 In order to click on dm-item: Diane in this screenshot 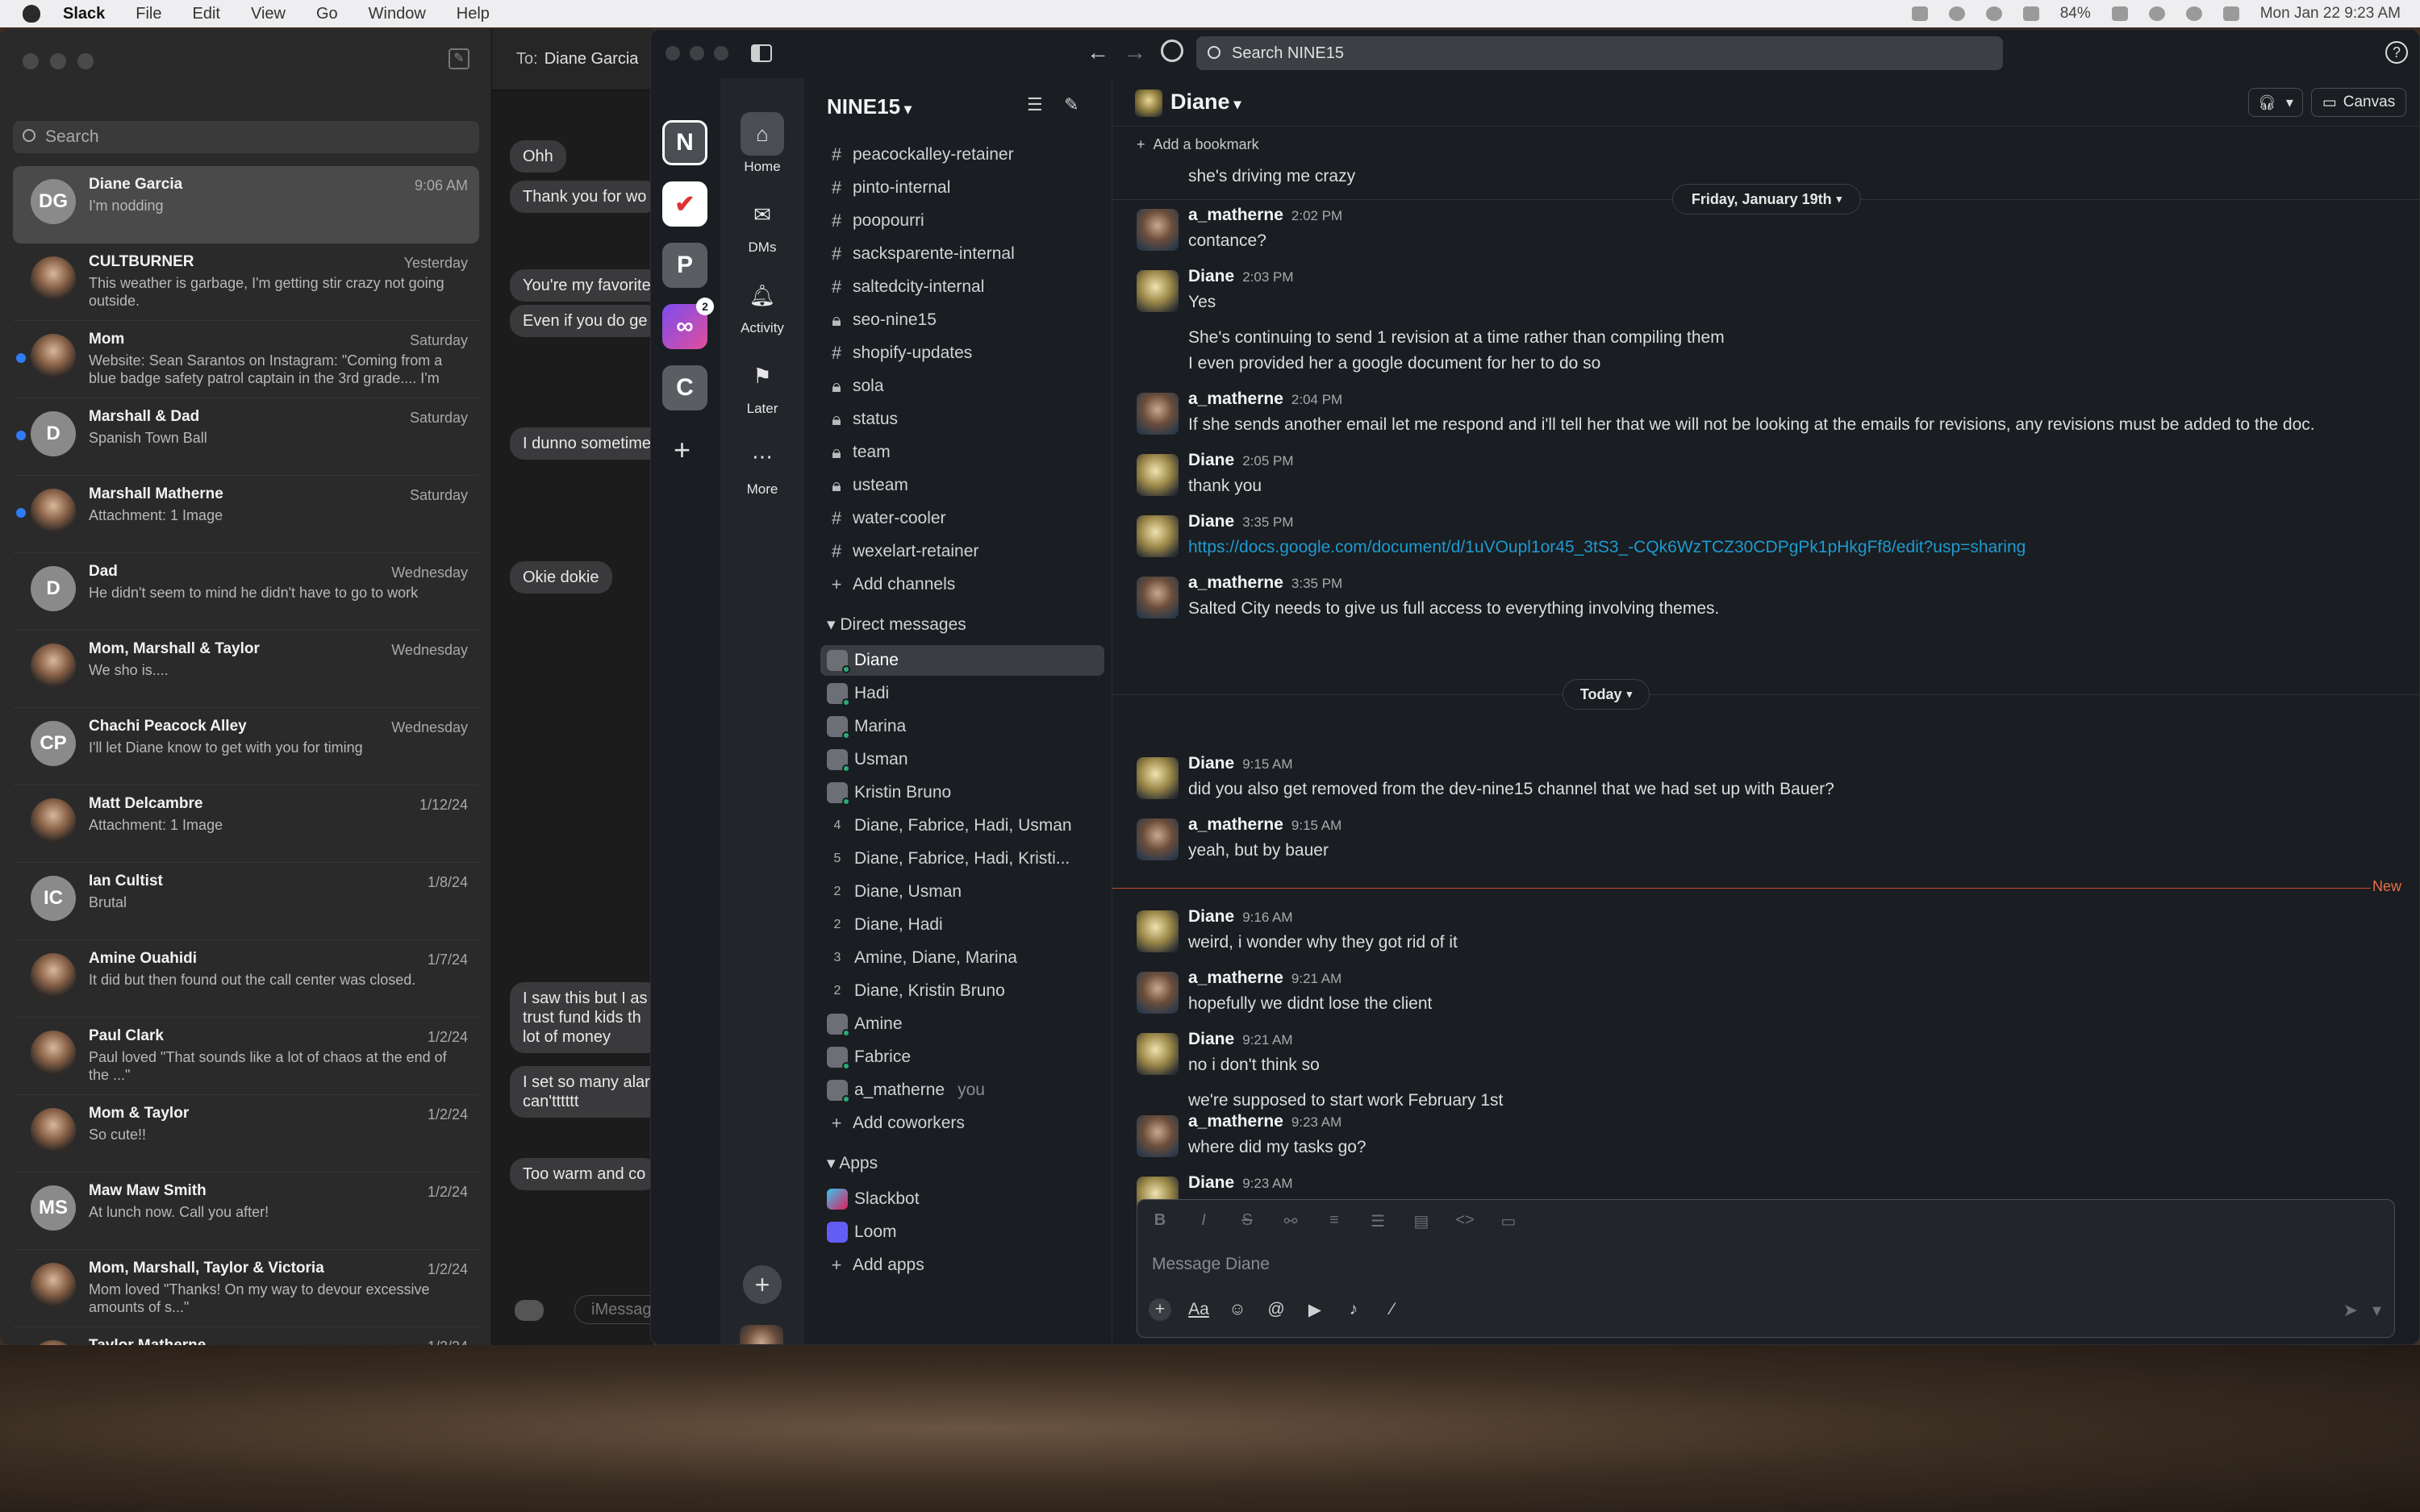, I will do `click(962, 660)`.